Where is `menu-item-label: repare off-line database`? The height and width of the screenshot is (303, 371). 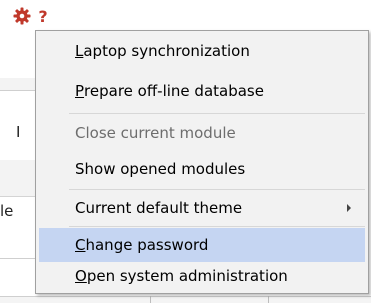
menu-item-label: repare off-line database is located at coordinates (174, 91).